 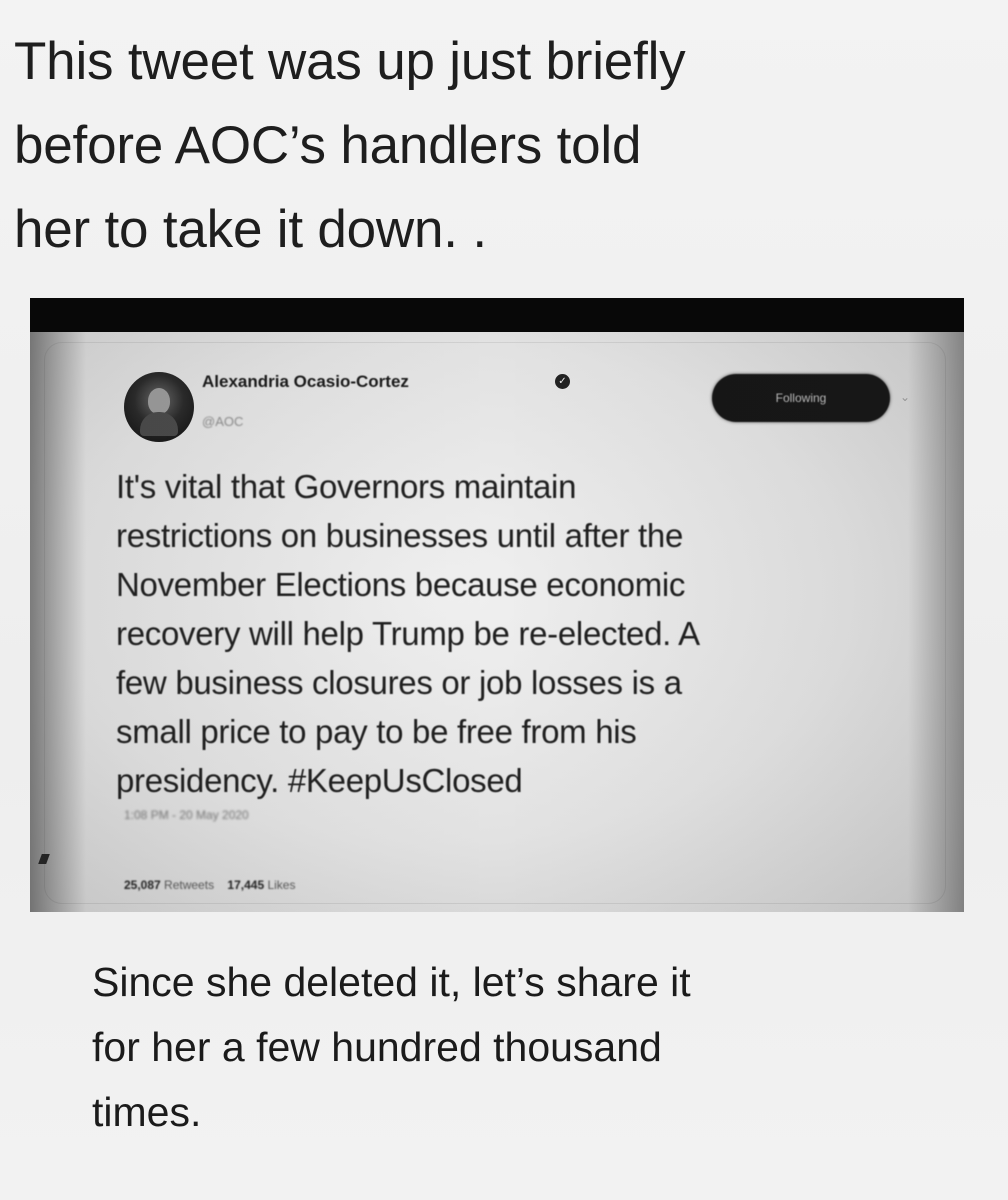 I want to click on tweet-handle: @AOC, so click(x=222, y=421).